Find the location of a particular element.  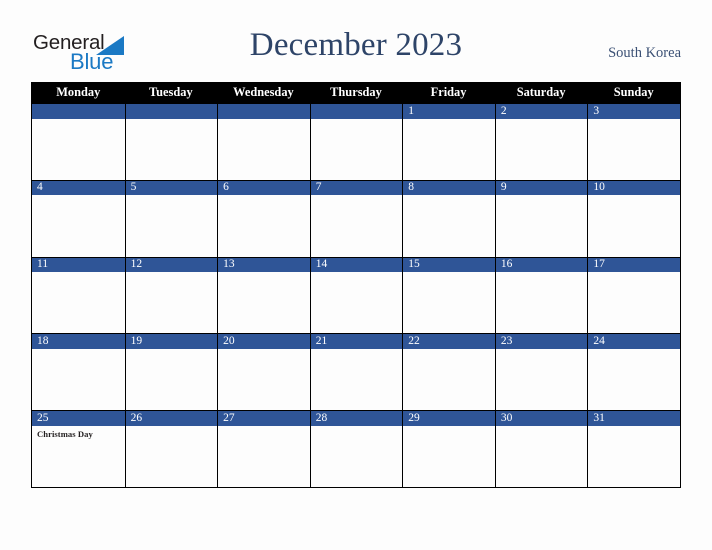

date-bar: 11 is located at coordinates (78, 265).